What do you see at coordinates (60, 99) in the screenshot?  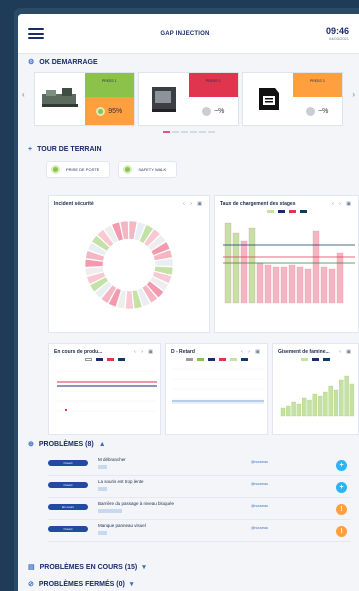 I see `injection-machine-icon` at bounding box center [60, 99].